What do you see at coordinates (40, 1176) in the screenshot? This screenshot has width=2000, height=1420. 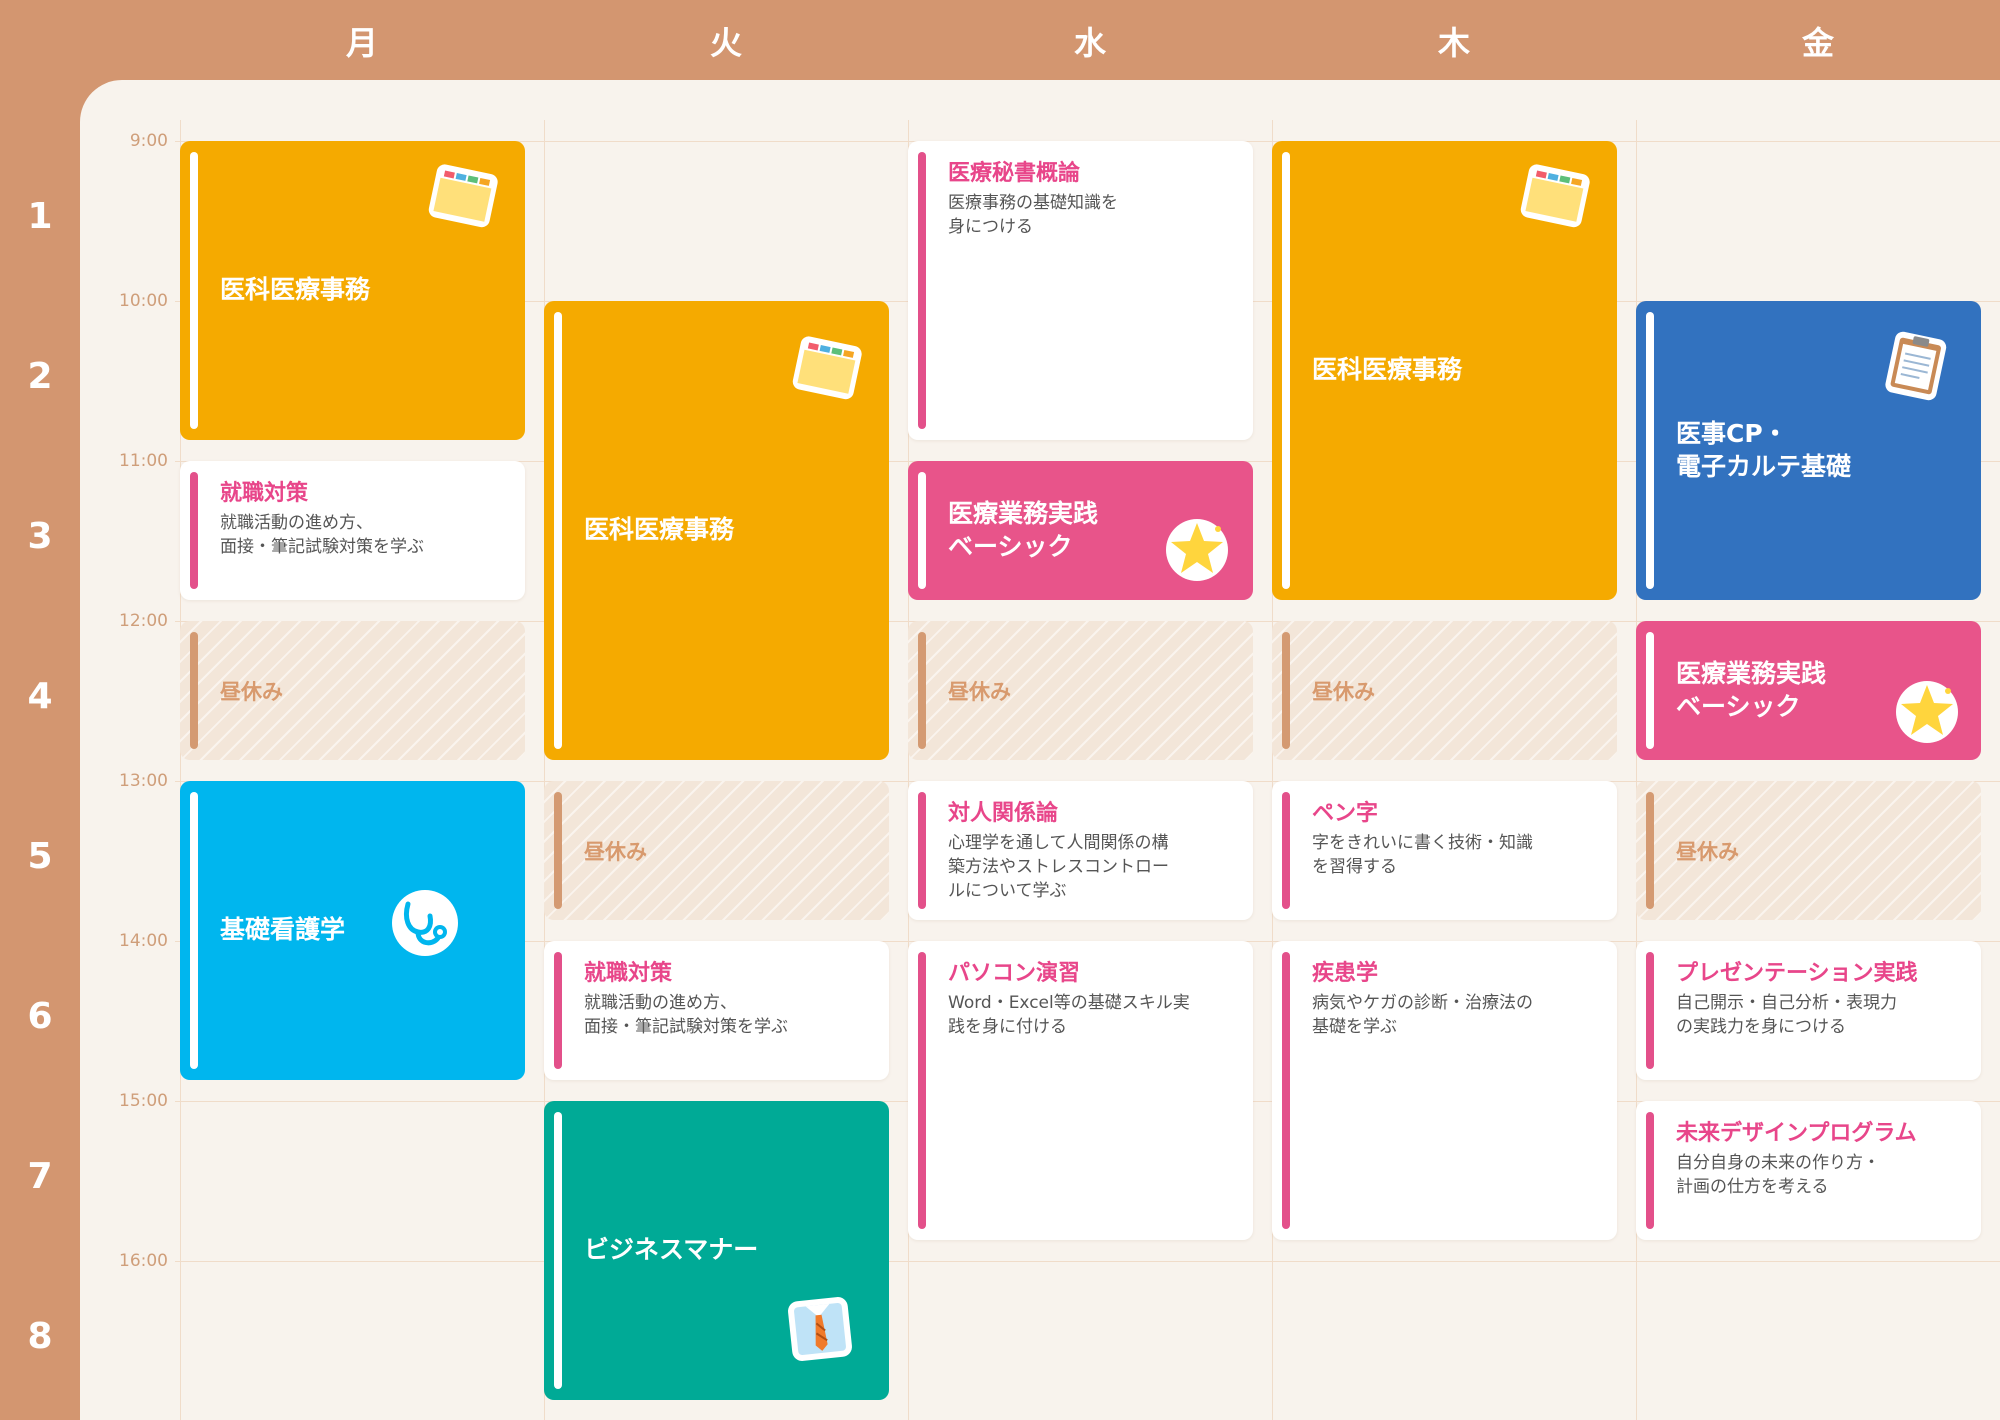 I see `period-label-7: 7` at bounding box center [40, 1176].